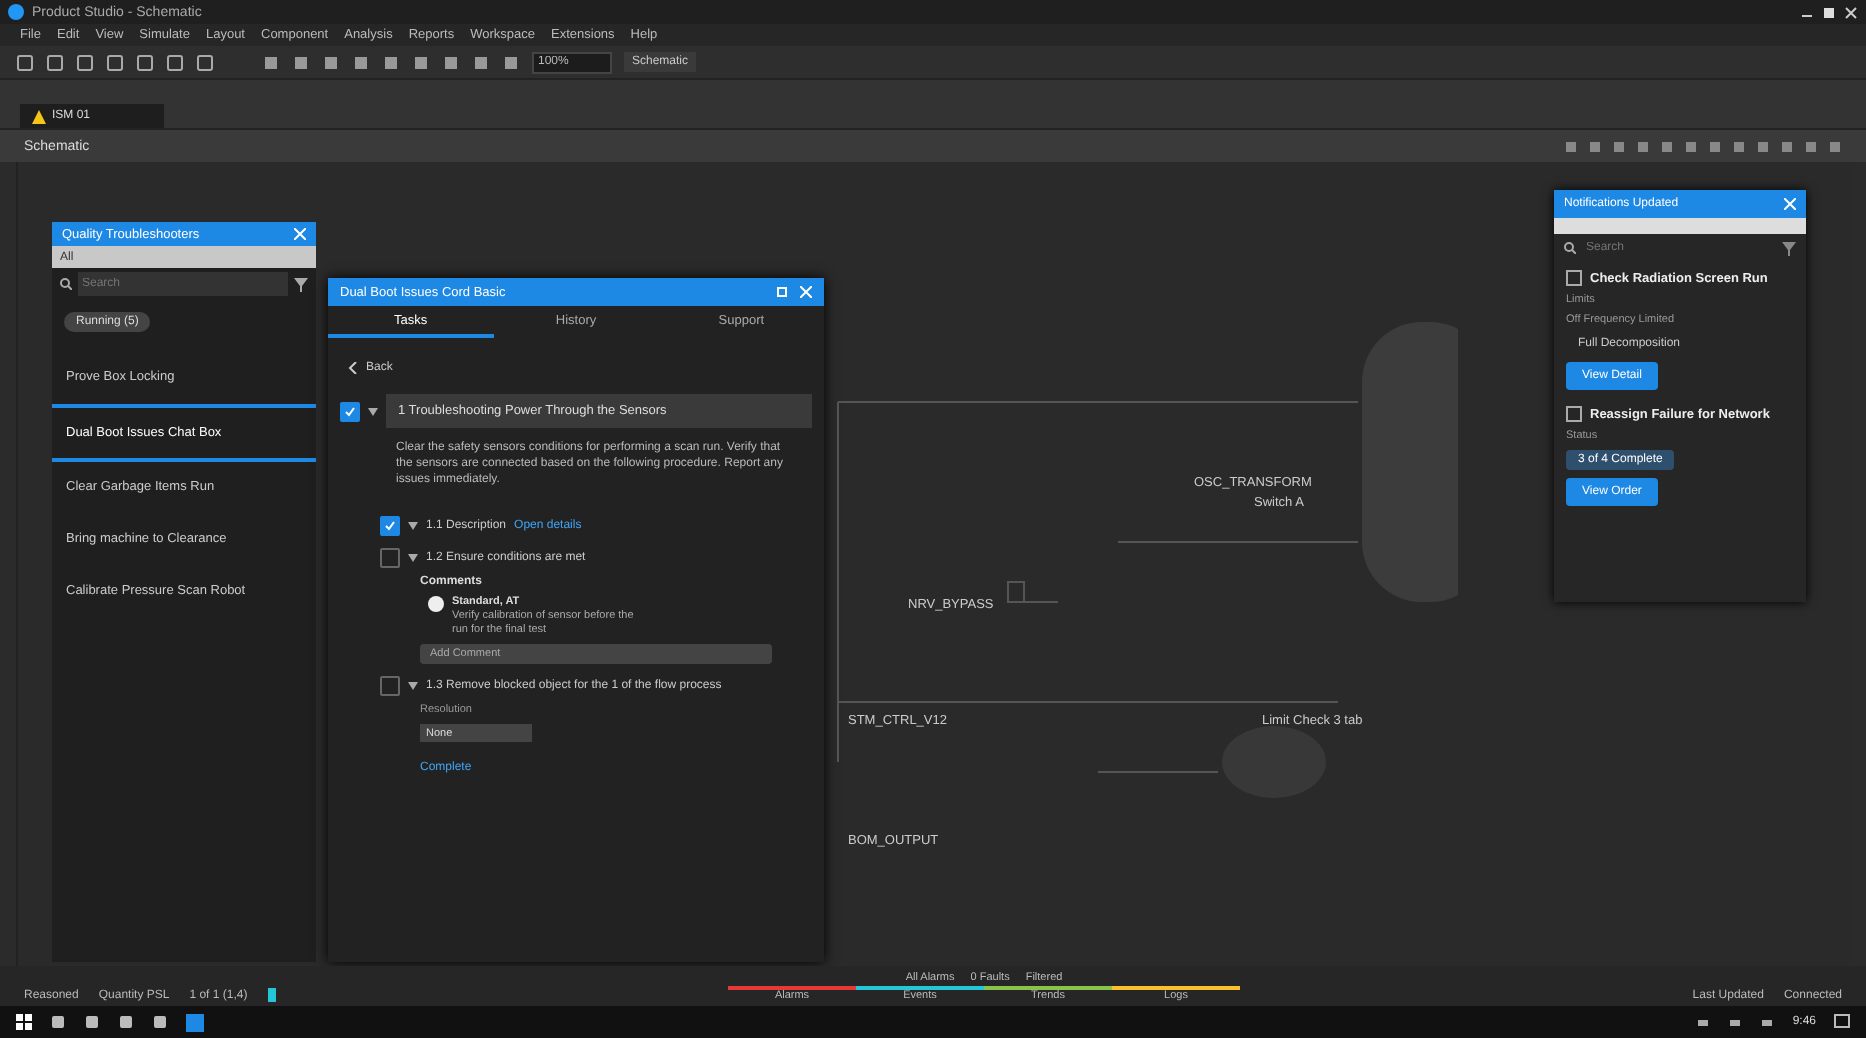 Image resolution: width=1866 pixels, height=1038 pixels. What do you see at coordinates (436, 604) in the screenshot?
I see `user-avatar-icon` at bounding box center [436, 604].